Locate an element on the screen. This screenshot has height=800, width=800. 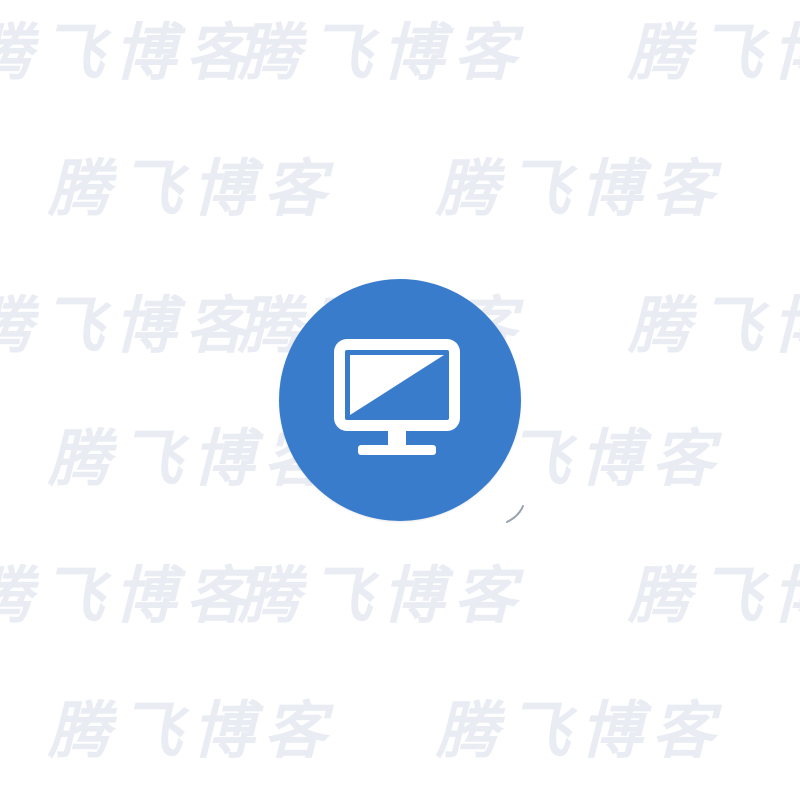
monitor-icon is located at coordinates (397, 397).